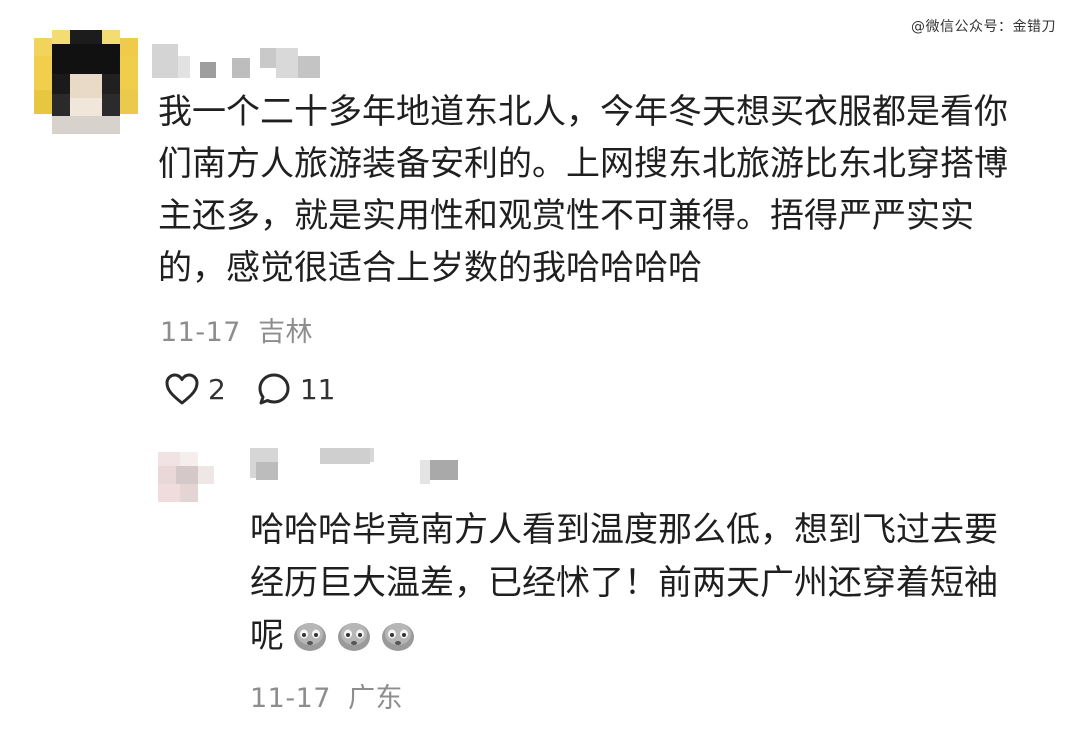 This screenshot has height=731, width=1080. I want to click on heart-icon, so click(182, 389).